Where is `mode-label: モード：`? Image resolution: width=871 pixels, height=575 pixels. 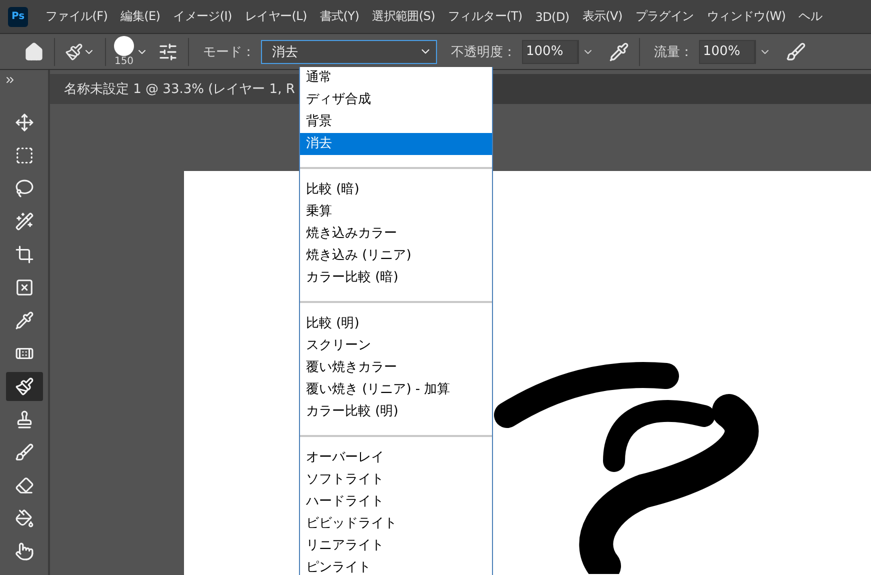 mode-label: モード： is located at coordinates (229, 52).